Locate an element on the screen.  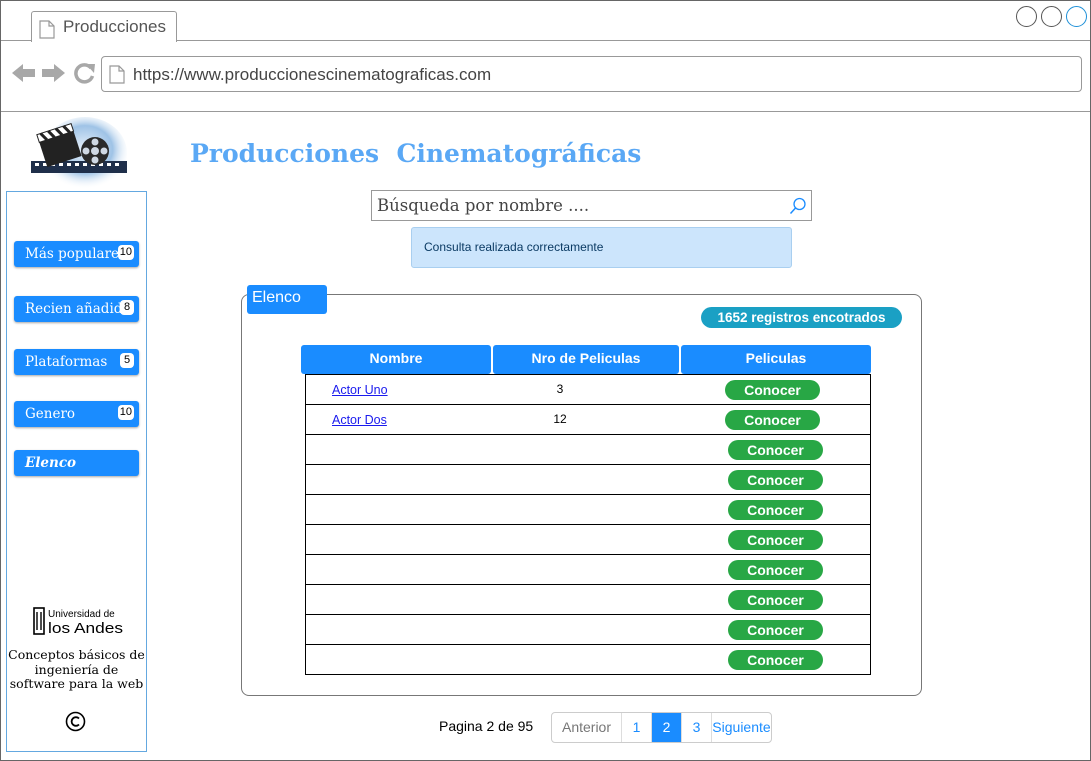
sidebar-item-recien-anadida: Recien añadida 8 is located at coordinates (76, 309).